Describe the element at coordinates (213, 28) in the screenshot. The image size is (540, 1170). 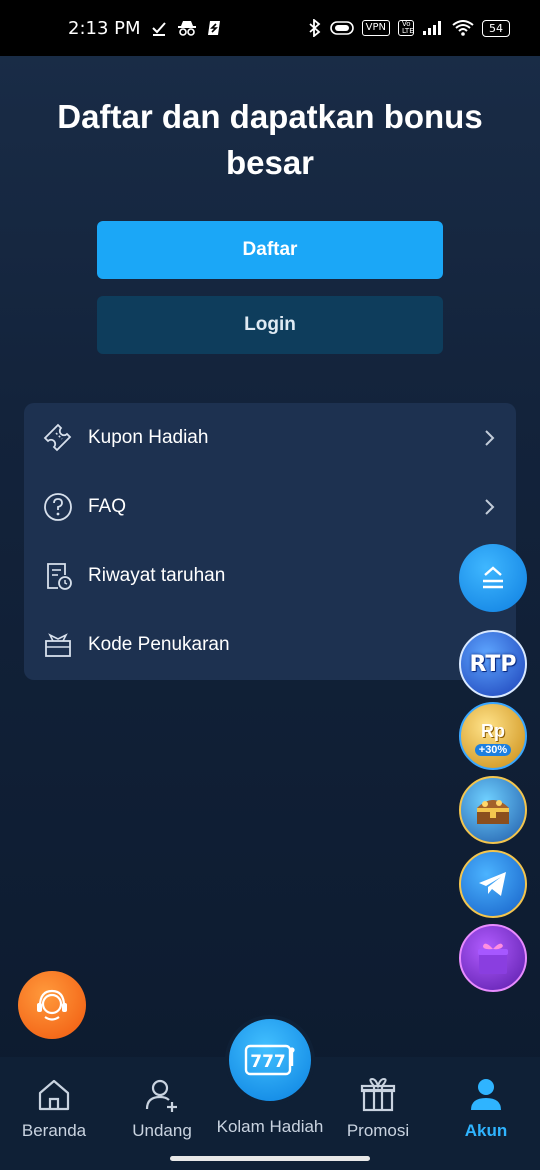
I see `shield-s-icon` at that location.